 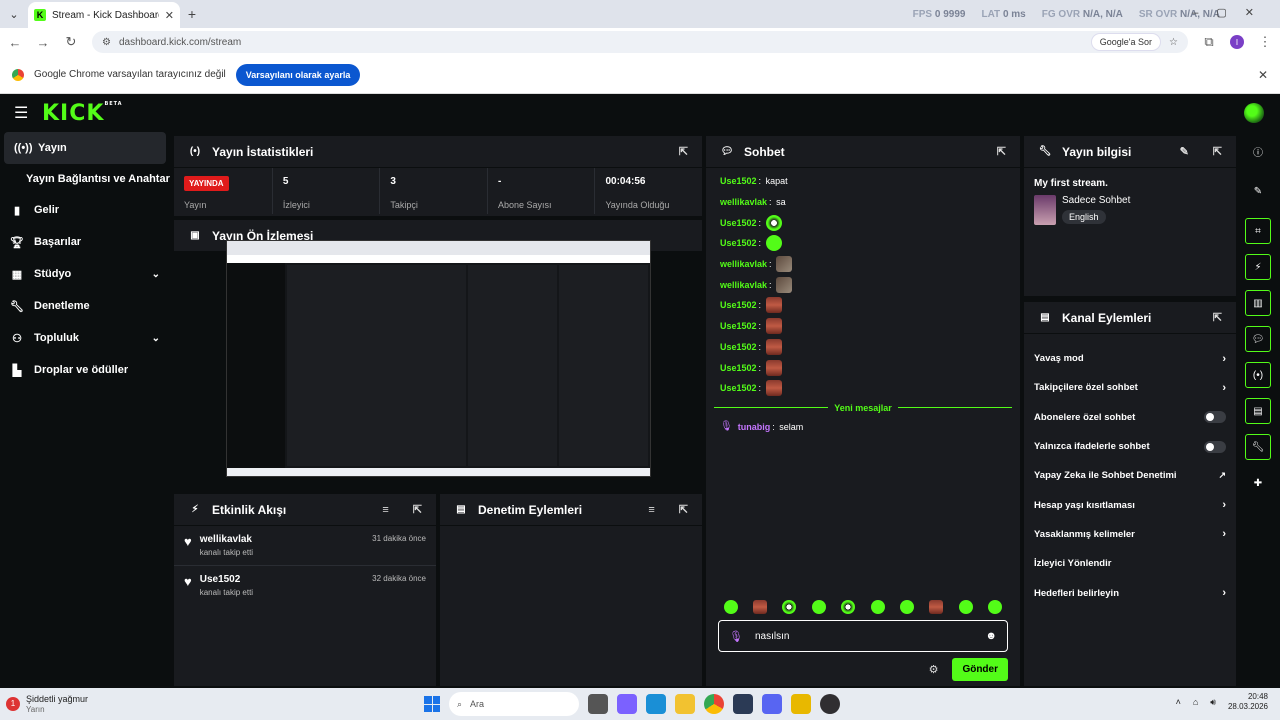 What do you see at coordinates (863, 181) in the screenshot?
I see `chat-message: Use1502: kapat` at bounding box center [863, 181].